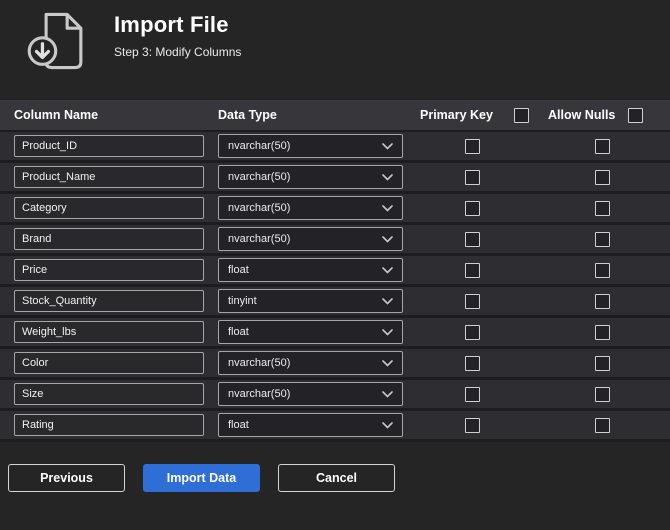 This screenshot has width=670, height=530. I want to click on data-type-cell: tinyint, so click(310, 301).